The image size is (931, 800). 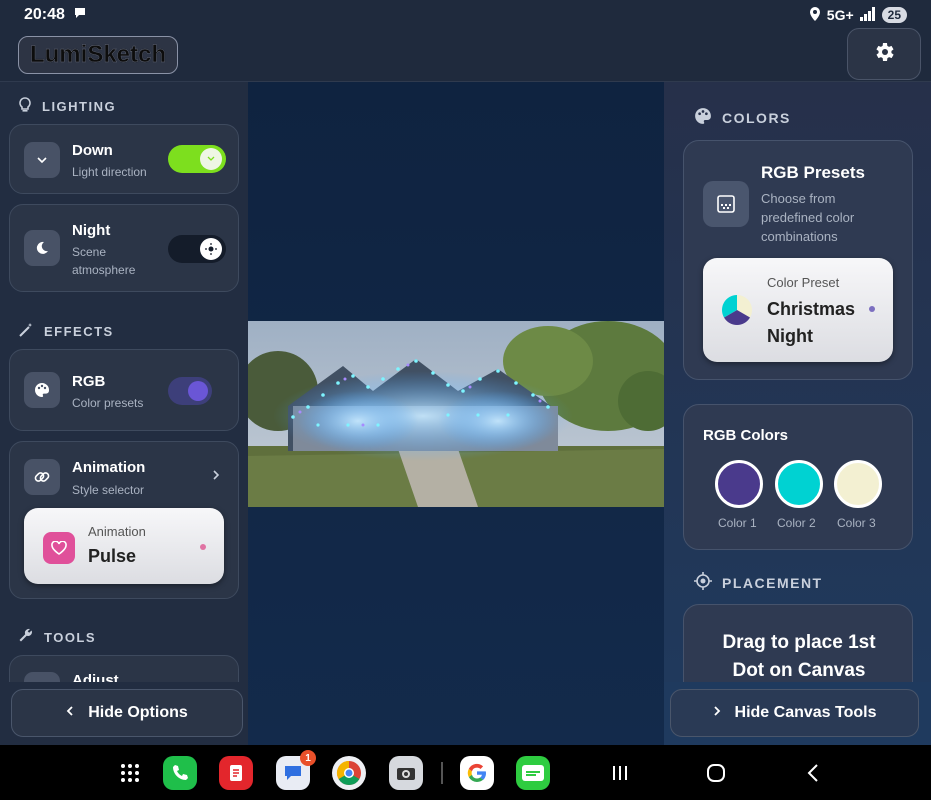 I want to click on app-logo: LumiSketch, so click(x=98, y=55).